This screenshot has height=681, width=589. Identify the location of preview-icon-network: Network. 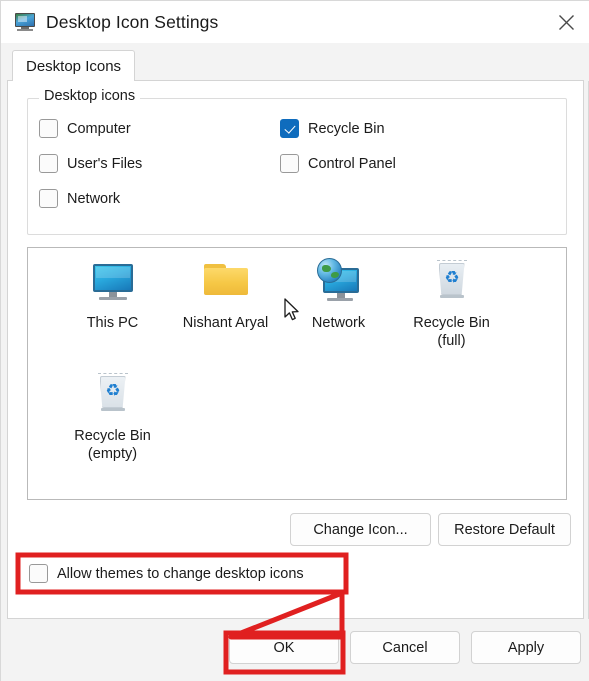
(338, 295).